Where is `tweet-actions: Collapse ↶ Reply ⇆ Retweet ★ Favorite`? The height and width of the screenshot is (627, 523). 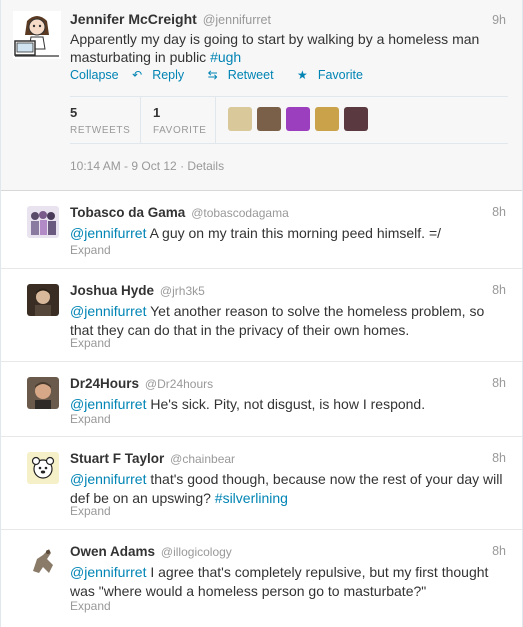 tweet-actions: Collapse ↶ Reply ⇆ Retweet ★ Favorite is located at coordinates (226, 75).